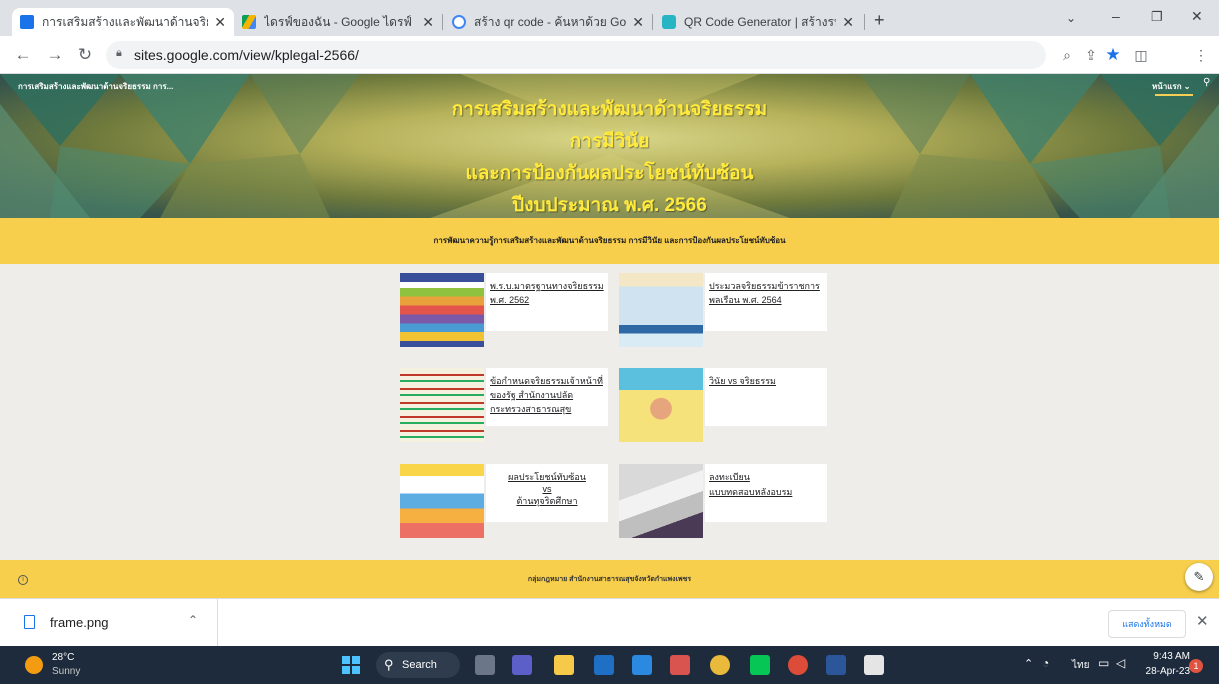  What do you see at coordinates (642, 665) in the screenshot?
I see `store-icon` at bounding box center [642, 665].